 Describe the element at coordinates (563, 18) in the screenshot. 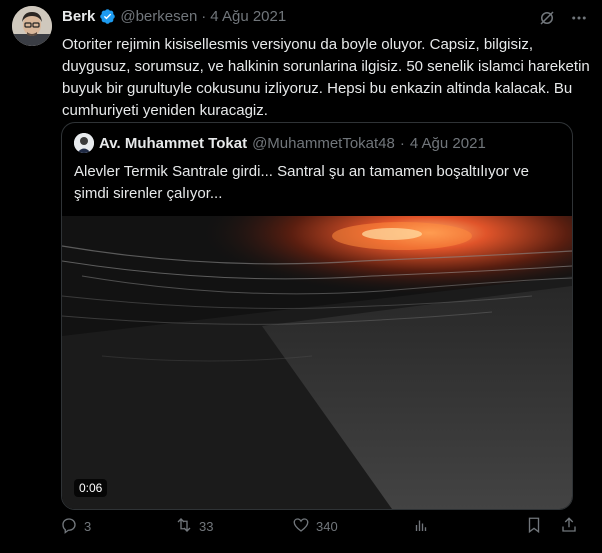

I see `top-right-icons` at that location.